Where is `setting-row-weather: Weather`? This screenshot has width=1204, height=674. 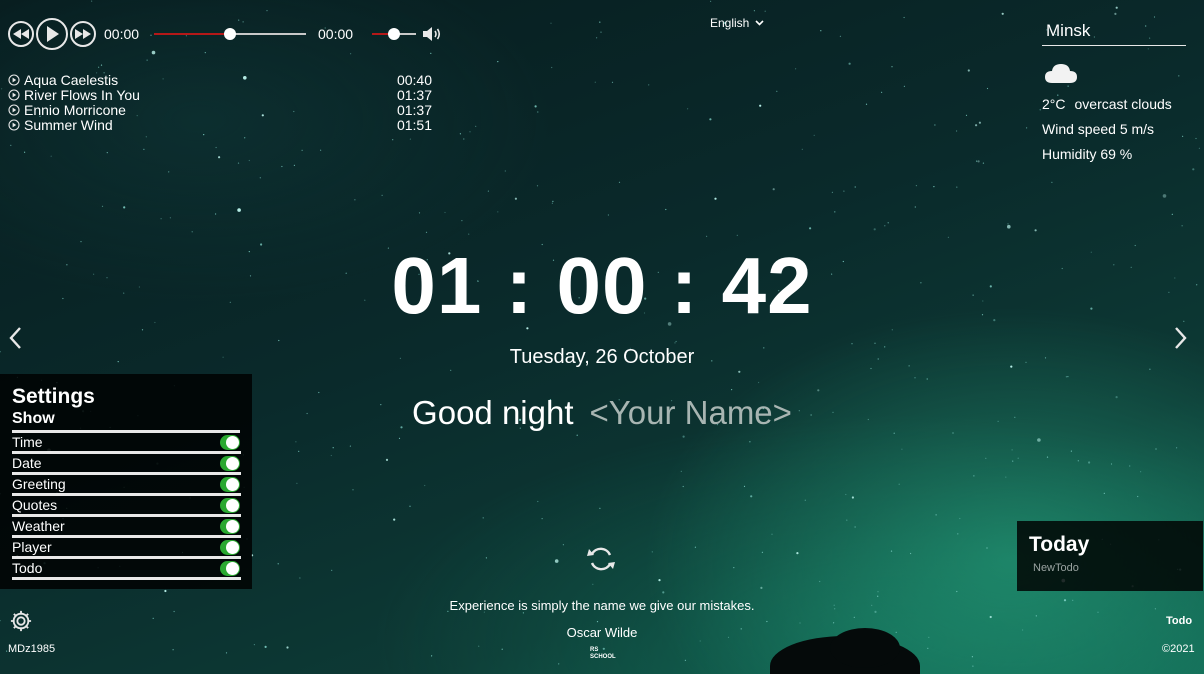
setting-row-weather: Weather is located at coordinates (126, 527).